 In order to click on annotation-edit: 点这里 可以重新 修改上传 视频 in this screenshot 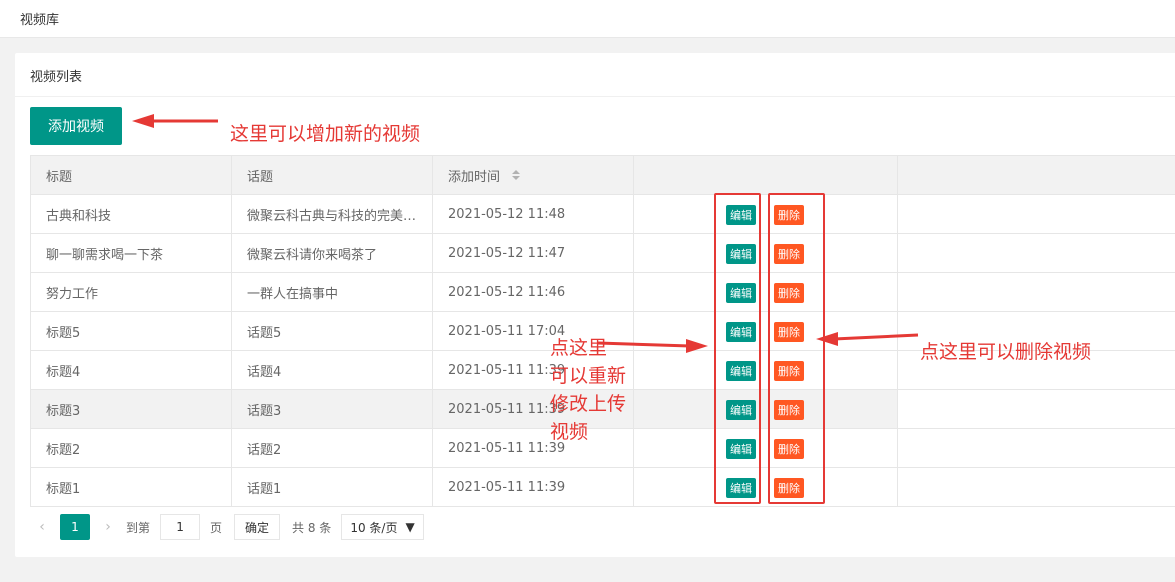, I will do `click(595, 390)`.